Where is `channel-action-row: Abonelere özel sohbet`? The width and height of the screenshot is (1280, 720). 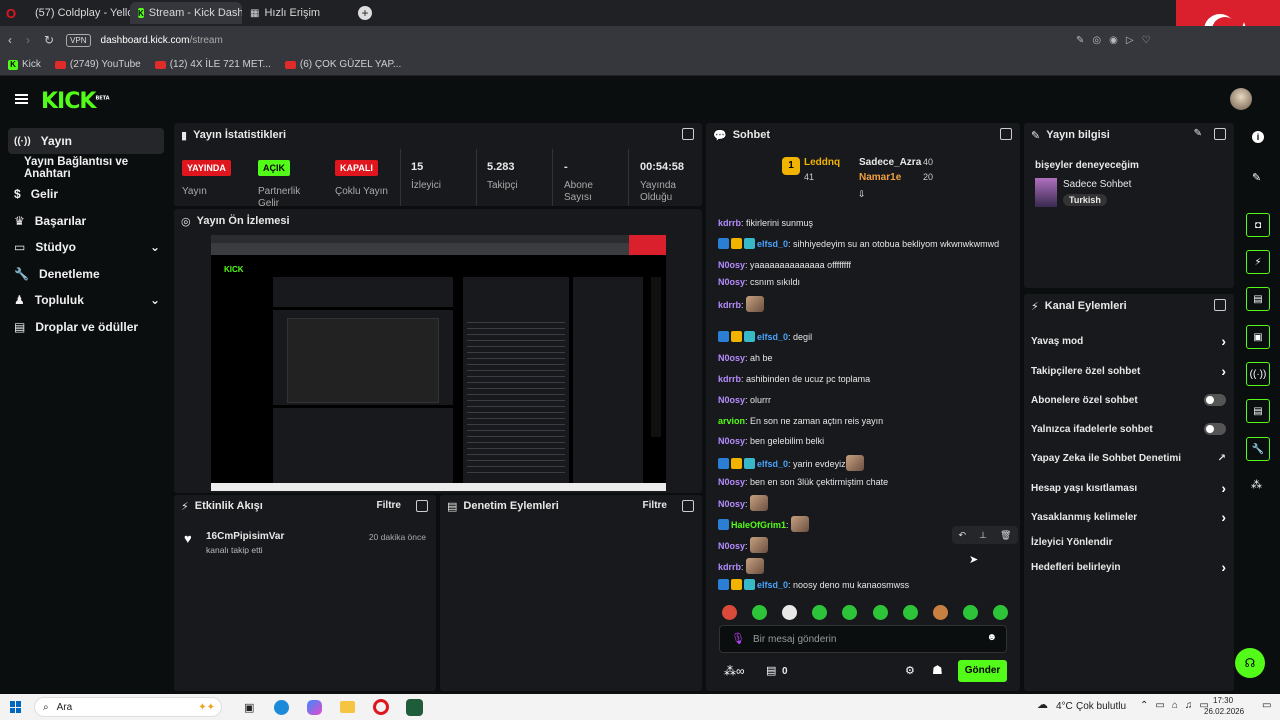 channel-action-row: Abonelere özel sohbet is located at coordinates (1128, 400).